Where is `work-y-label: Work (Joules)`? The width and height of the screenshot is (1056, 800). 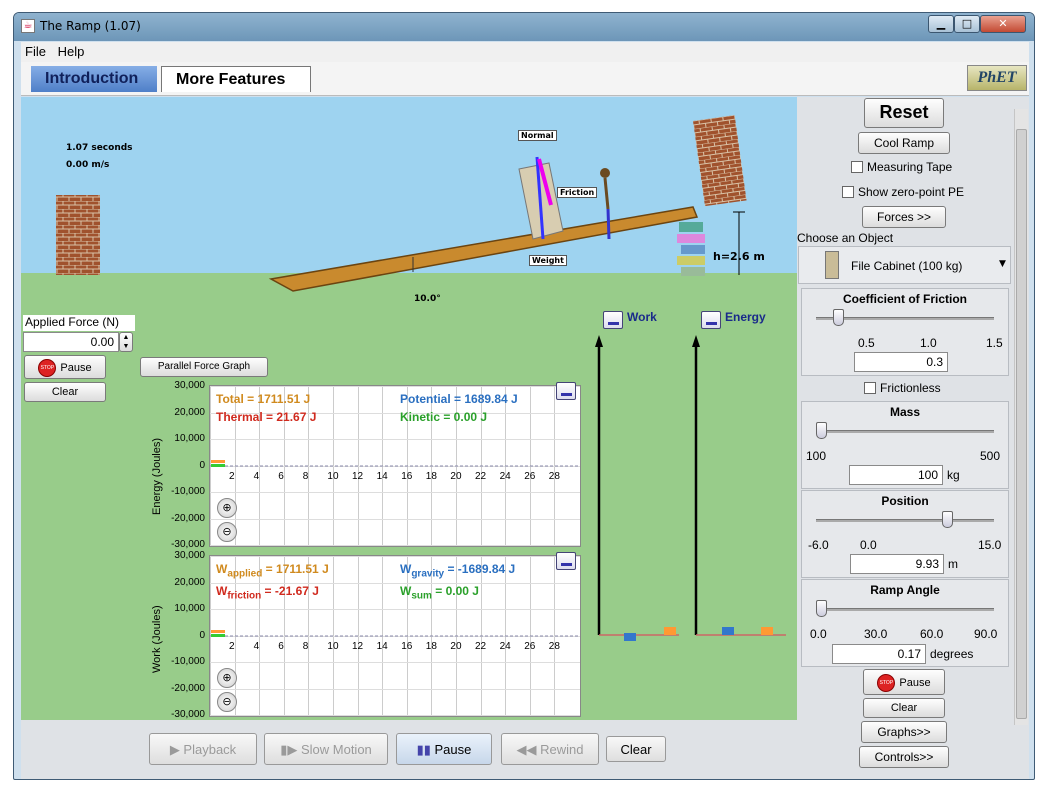
work-y-label: Work (Joules) is located at coordinates (157, 639).